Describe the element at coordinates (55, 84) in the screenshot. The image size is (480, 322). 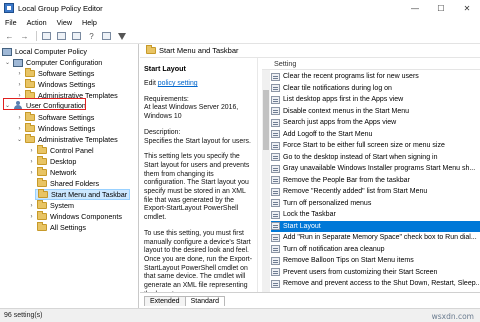
I see `tree-cc-windows-settings: › Windows Settings` at that location.